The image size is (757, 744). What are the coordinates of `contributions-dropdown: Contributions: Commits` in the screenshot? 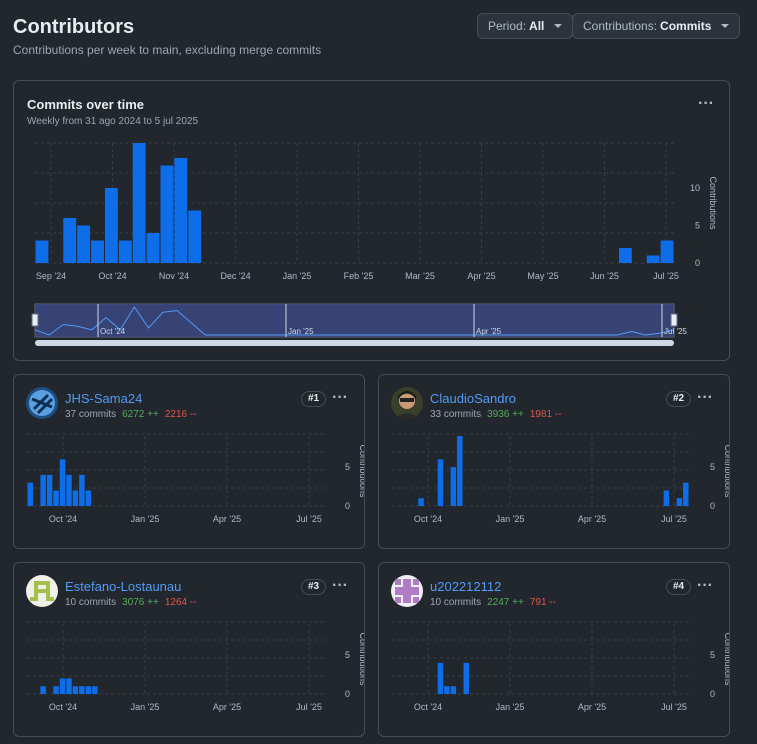 It's located at (656, 26).